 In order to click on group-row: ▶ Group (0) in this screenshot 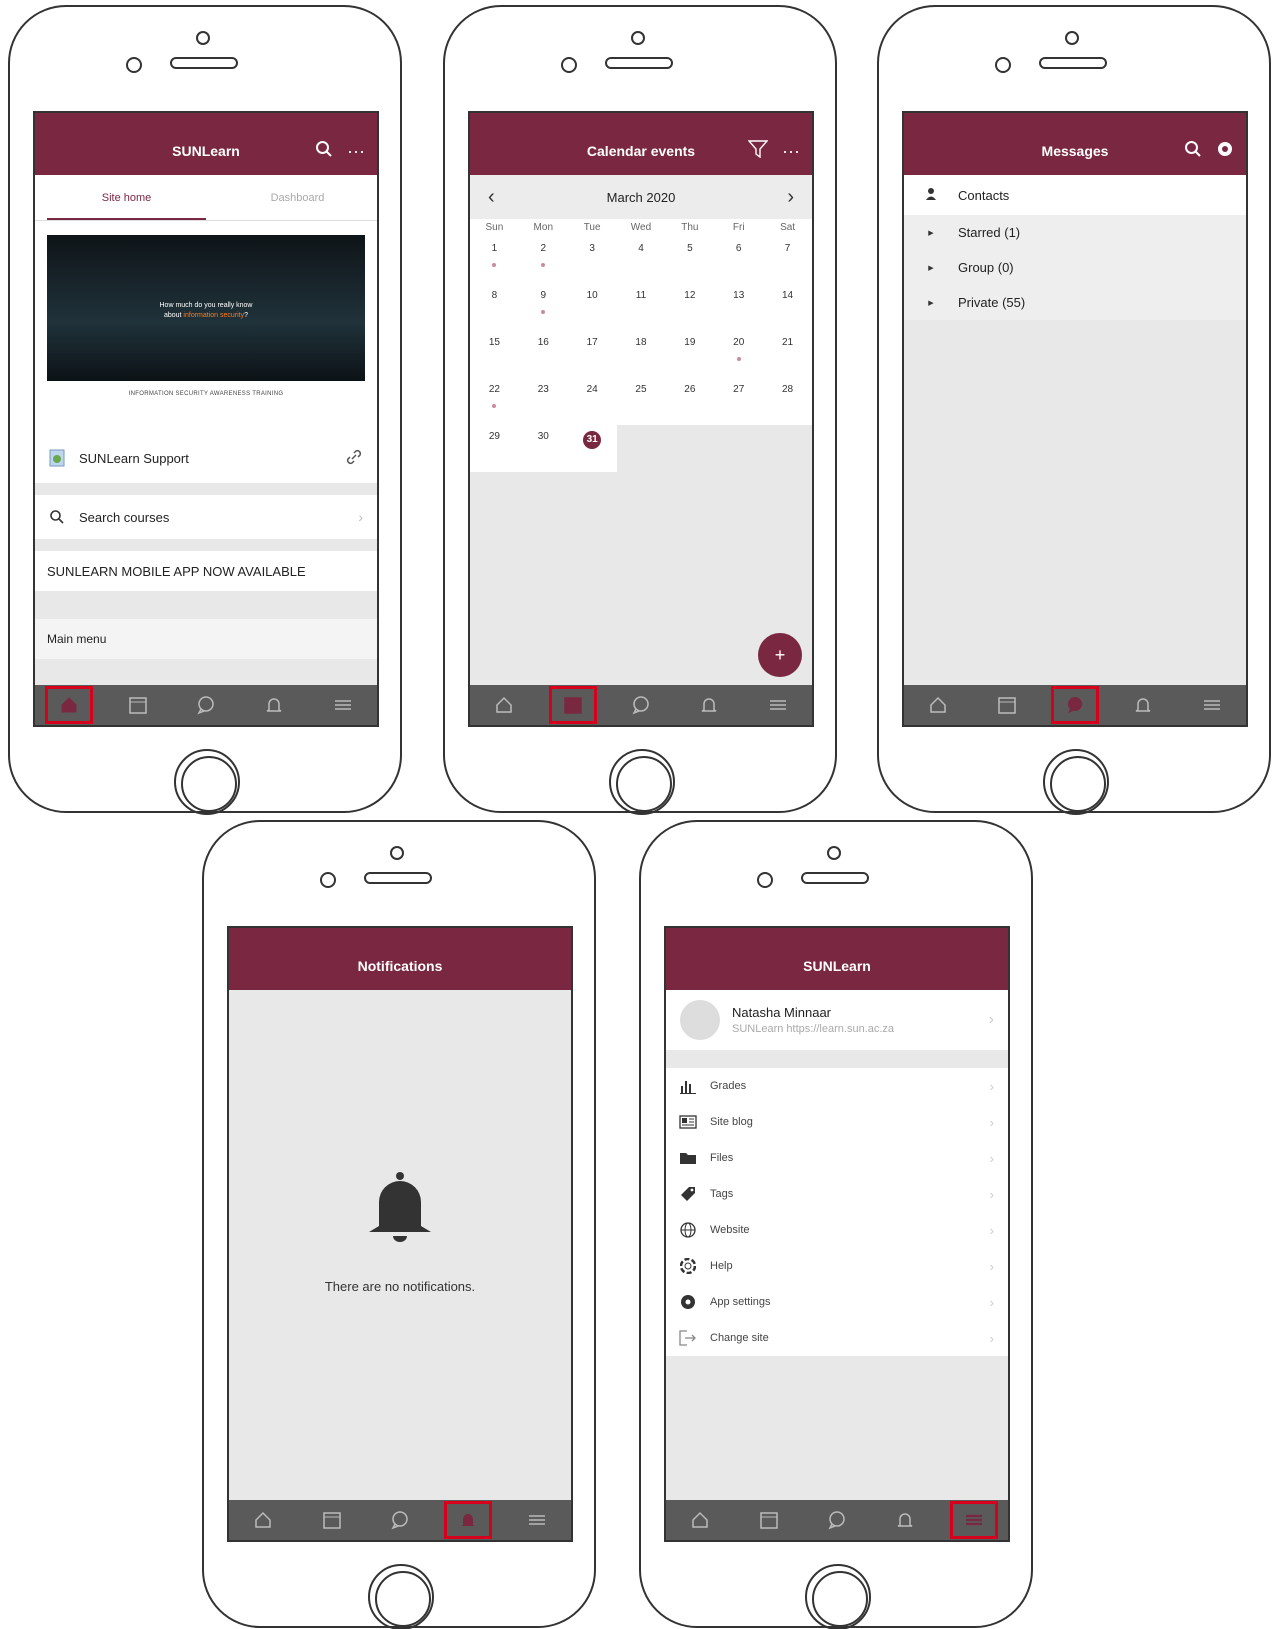, I will do `click(1075, 267)`.